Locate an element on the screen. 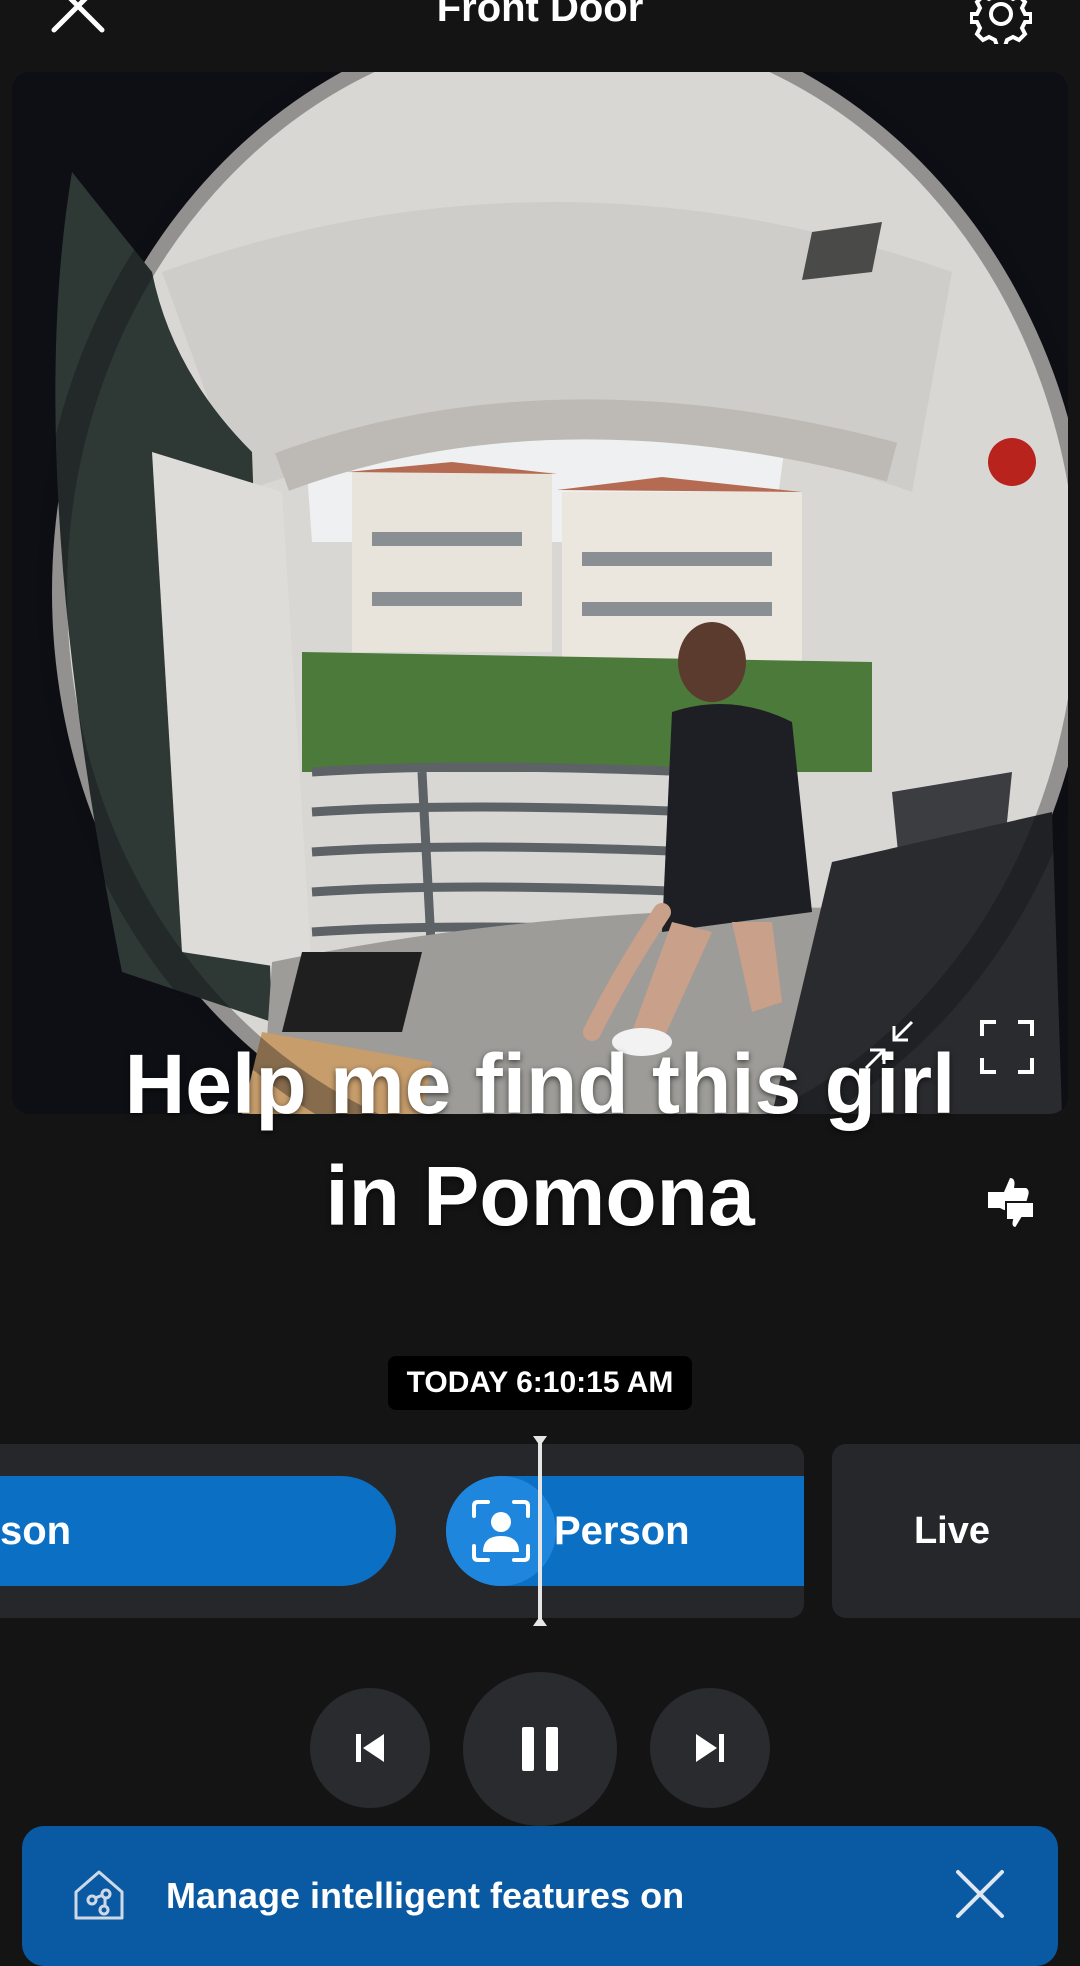 This screenshot has height=1966, width=1080. timeline-event-label: Person is located at coordinates (622, 1531).